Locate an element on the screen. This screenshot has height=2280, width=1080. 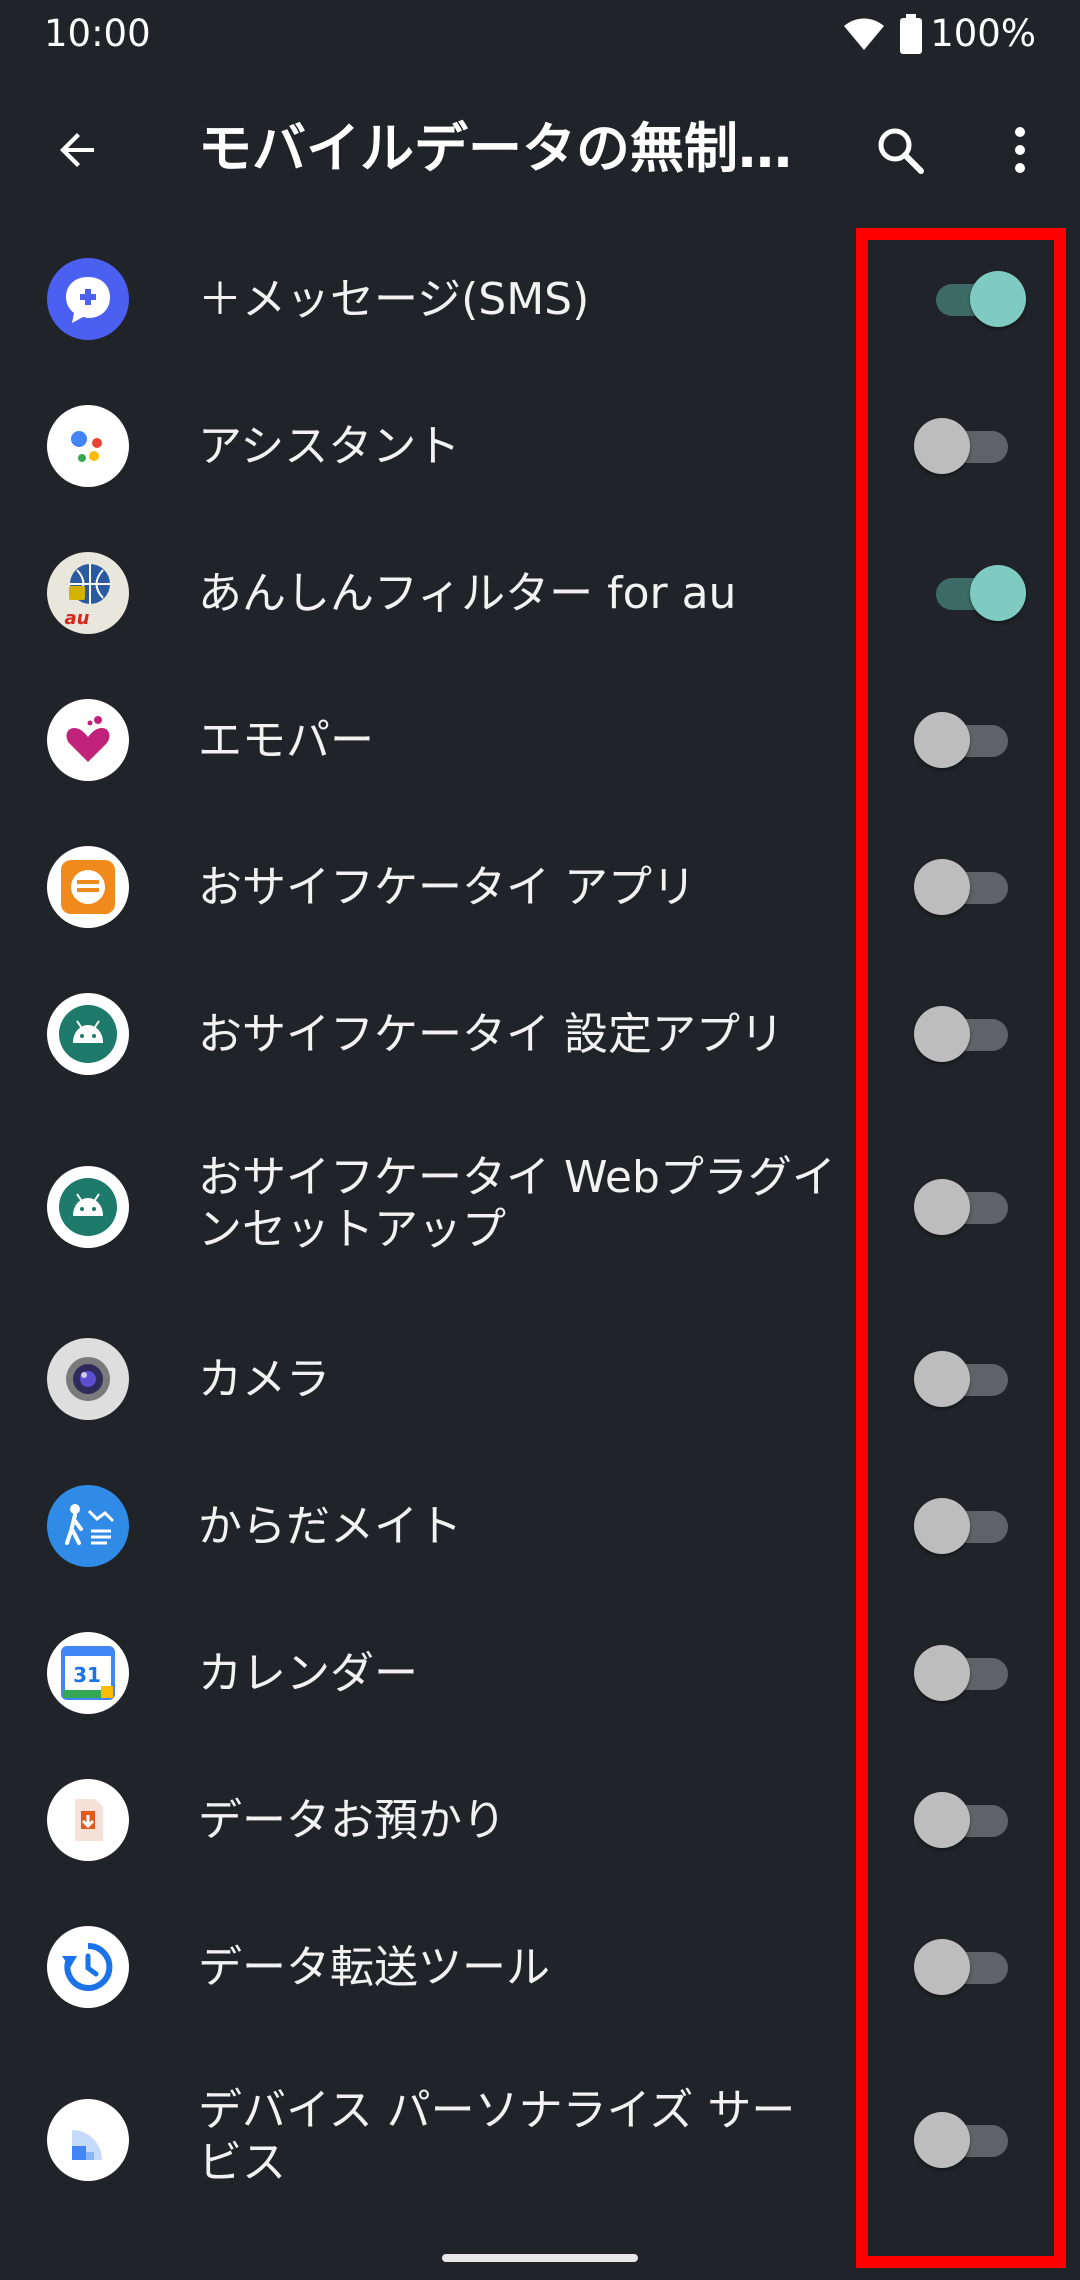
app-label: データ転送ツール is located at coordinates (374, 1967).